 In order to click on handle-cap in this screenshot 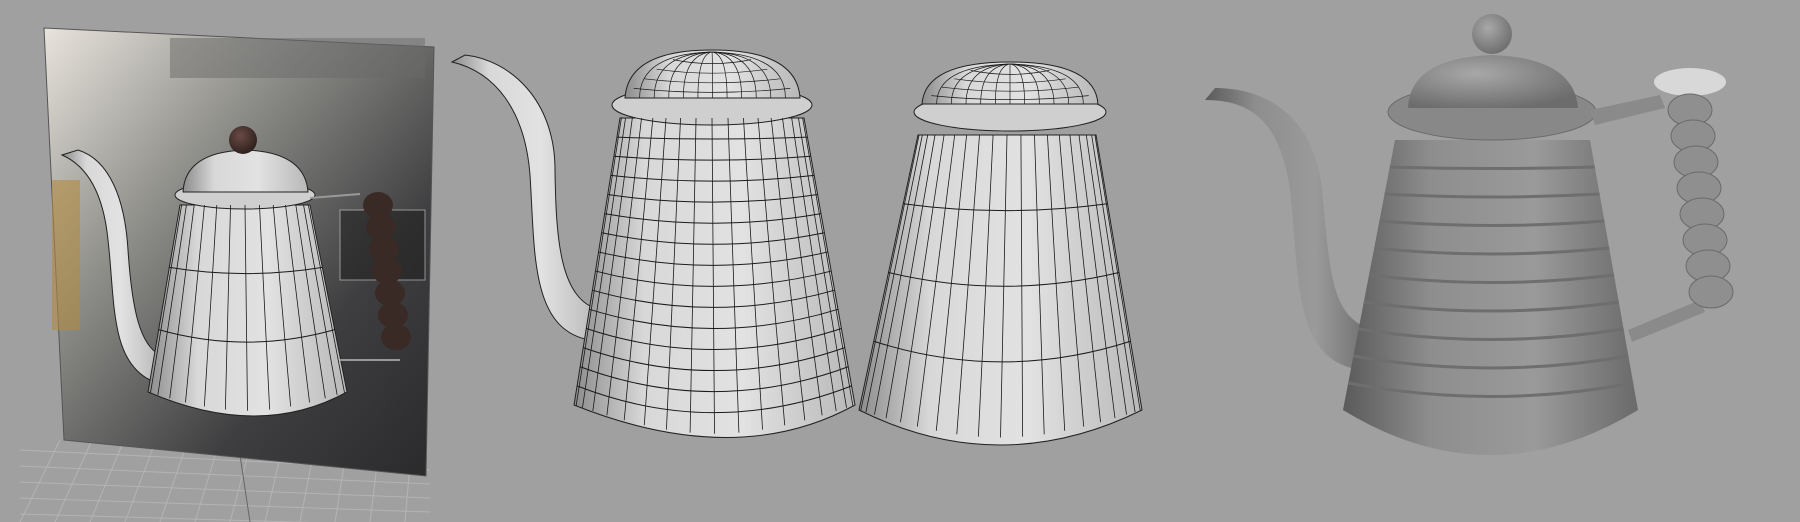, I will do `click(1690, 82)`.